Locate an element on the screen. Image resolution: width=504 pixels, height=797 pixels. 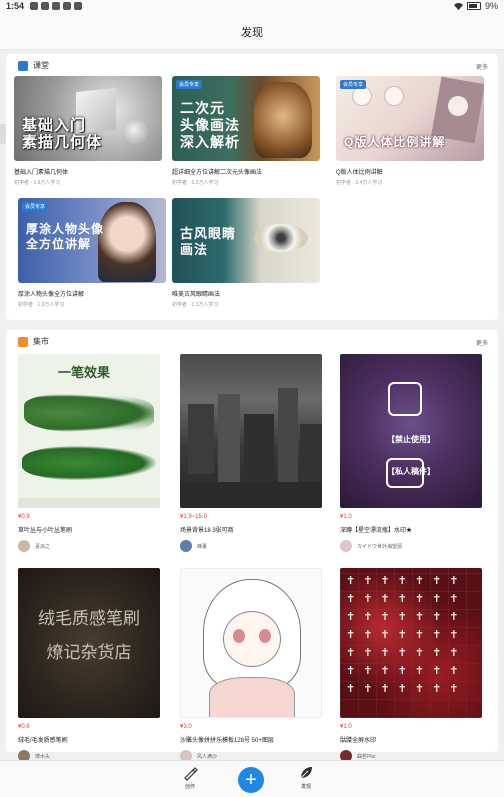
course-name: 唯美古风眼睛画法 is located at coordinates (196, 295).